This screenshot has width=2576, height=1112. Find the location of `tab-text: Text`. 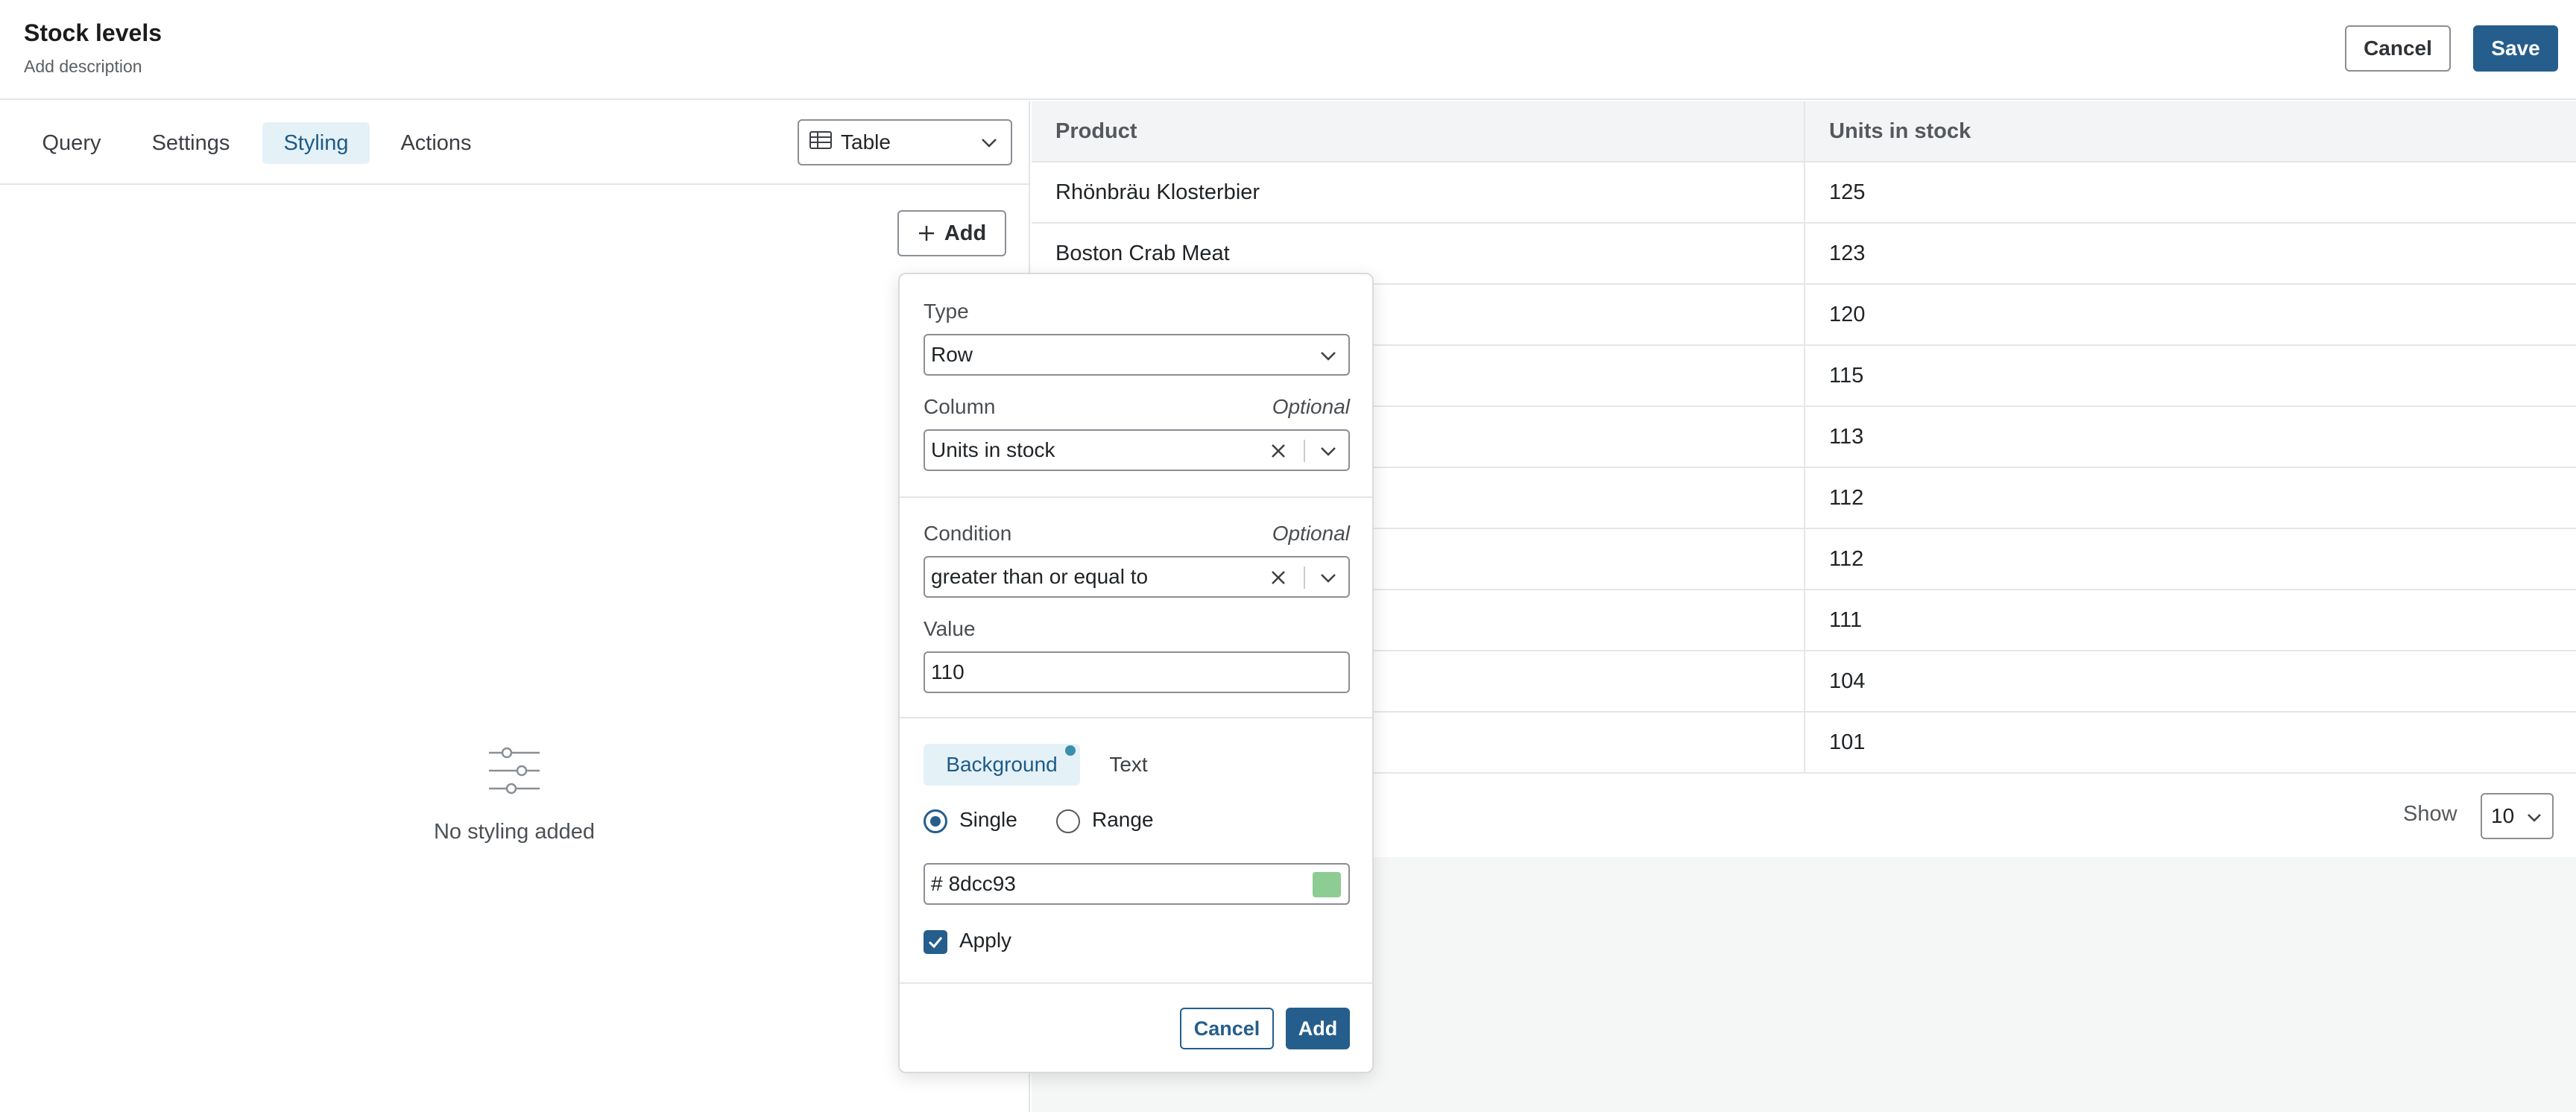

tab-text: Text is located at coordinates (1128, 765).